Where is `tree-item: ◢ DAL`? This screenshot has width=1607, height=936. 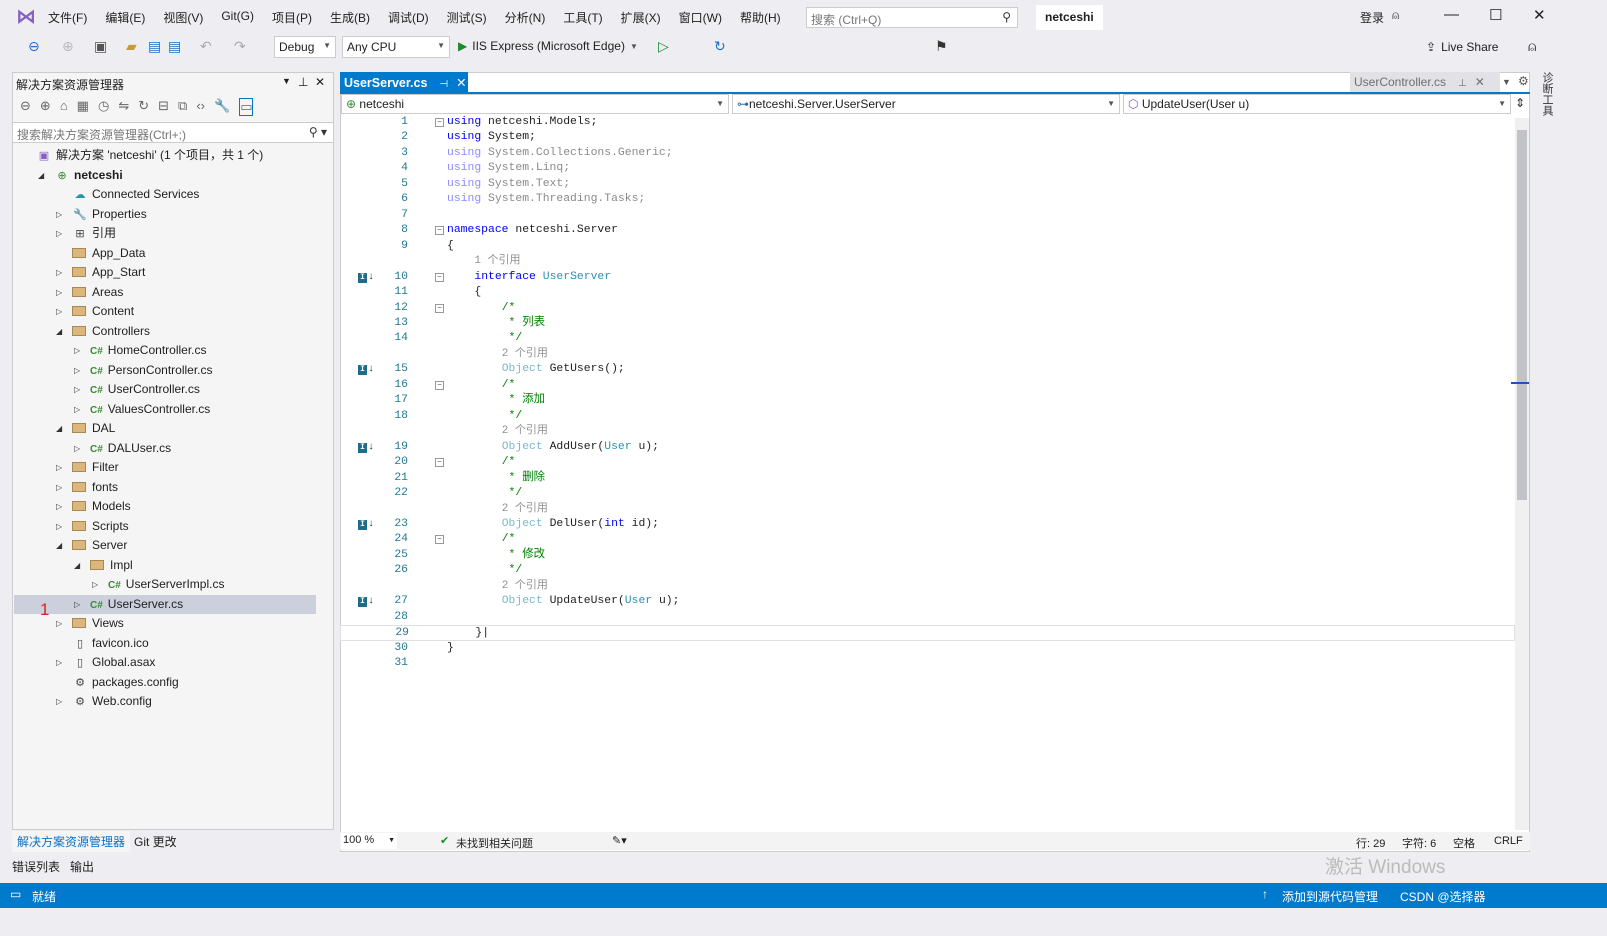 tree-item: ◢ DAL is located at coordinates (165, 428).